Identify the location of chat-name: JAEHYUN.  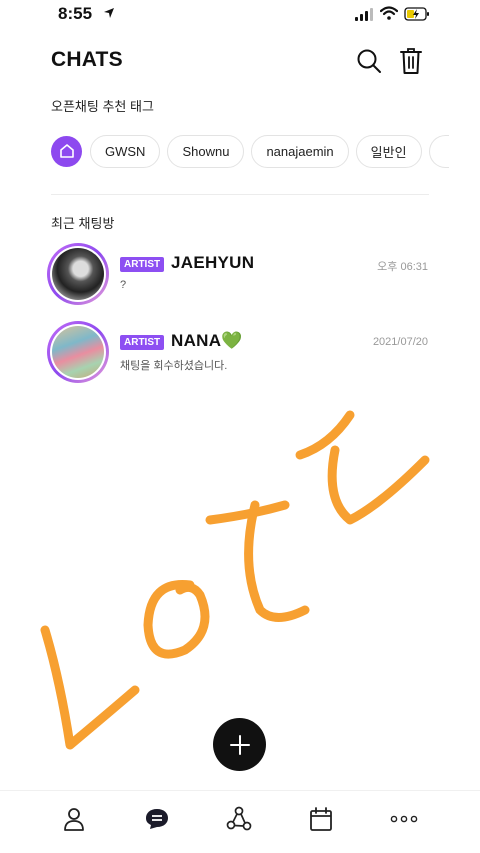
(213, 262).